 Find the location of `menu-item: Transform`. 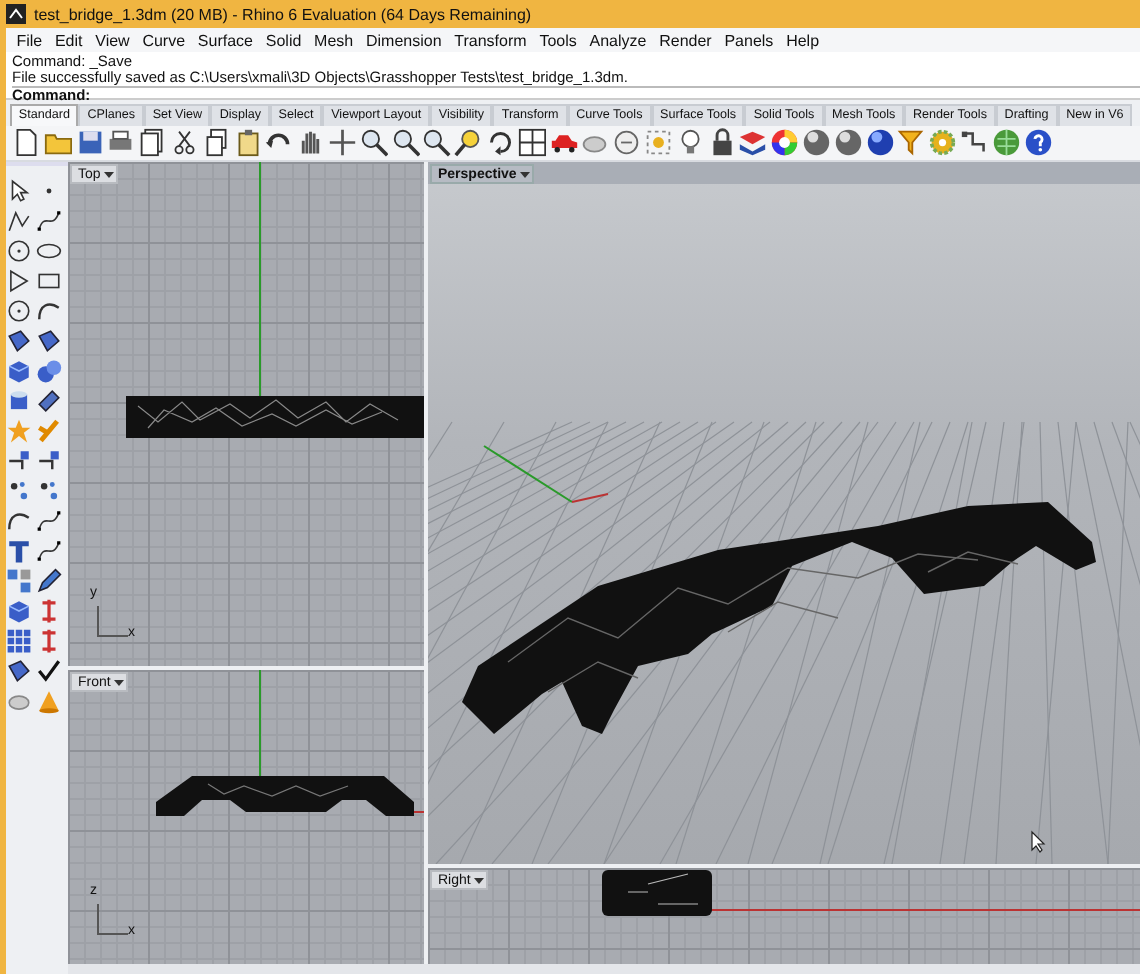

menu-item: Transform is located at coordinates (490, 40).